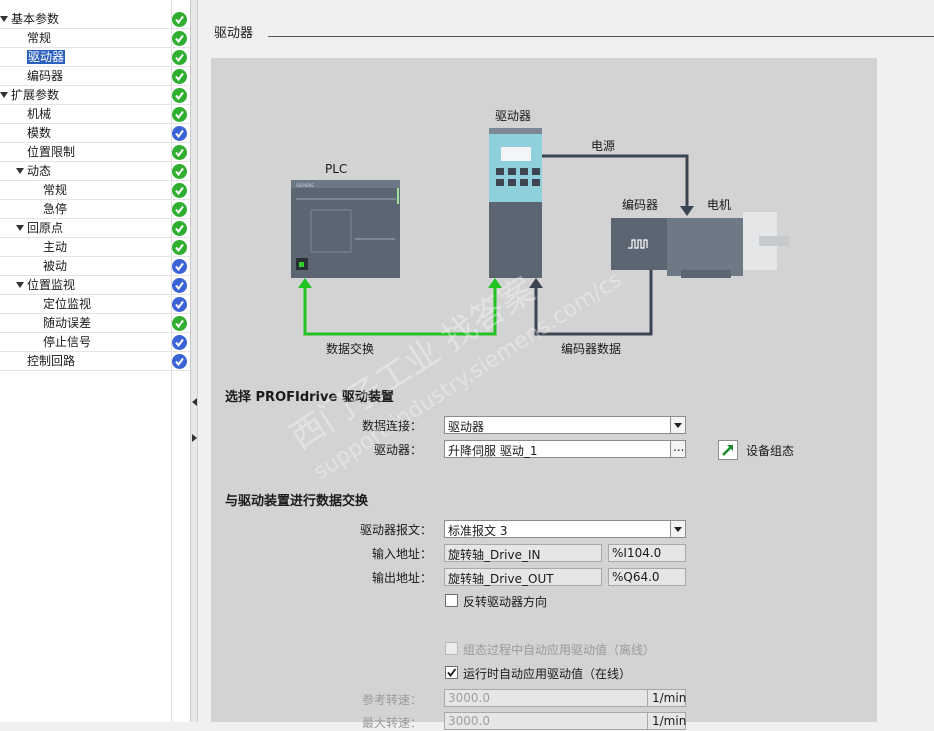  Describe the element at coordinates (35, 95) in the screenshot. I see `tree-item-label: 扩展参数` at that location.